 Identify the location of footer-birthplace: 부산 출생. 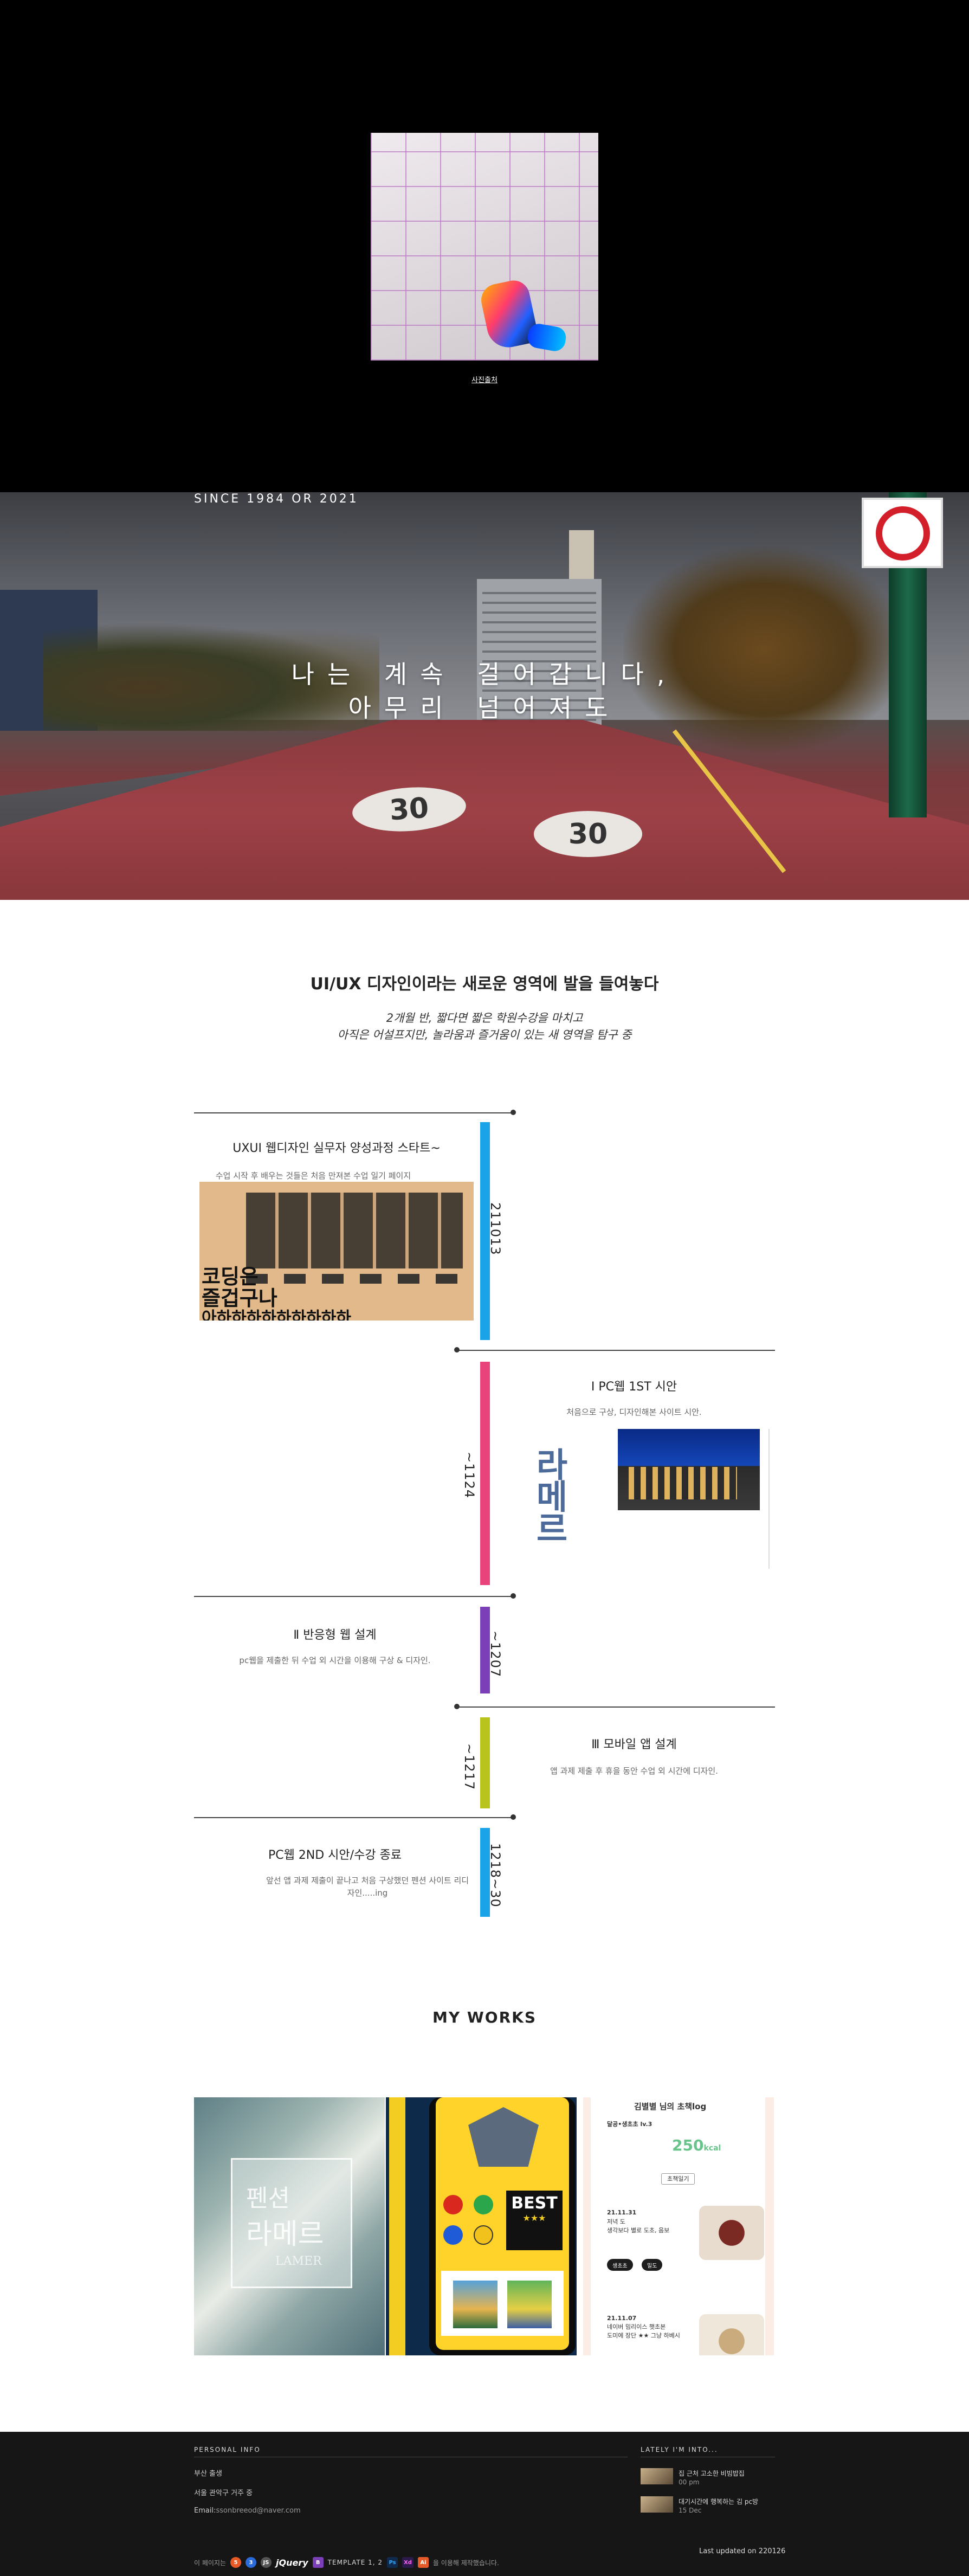
(208, 2474).